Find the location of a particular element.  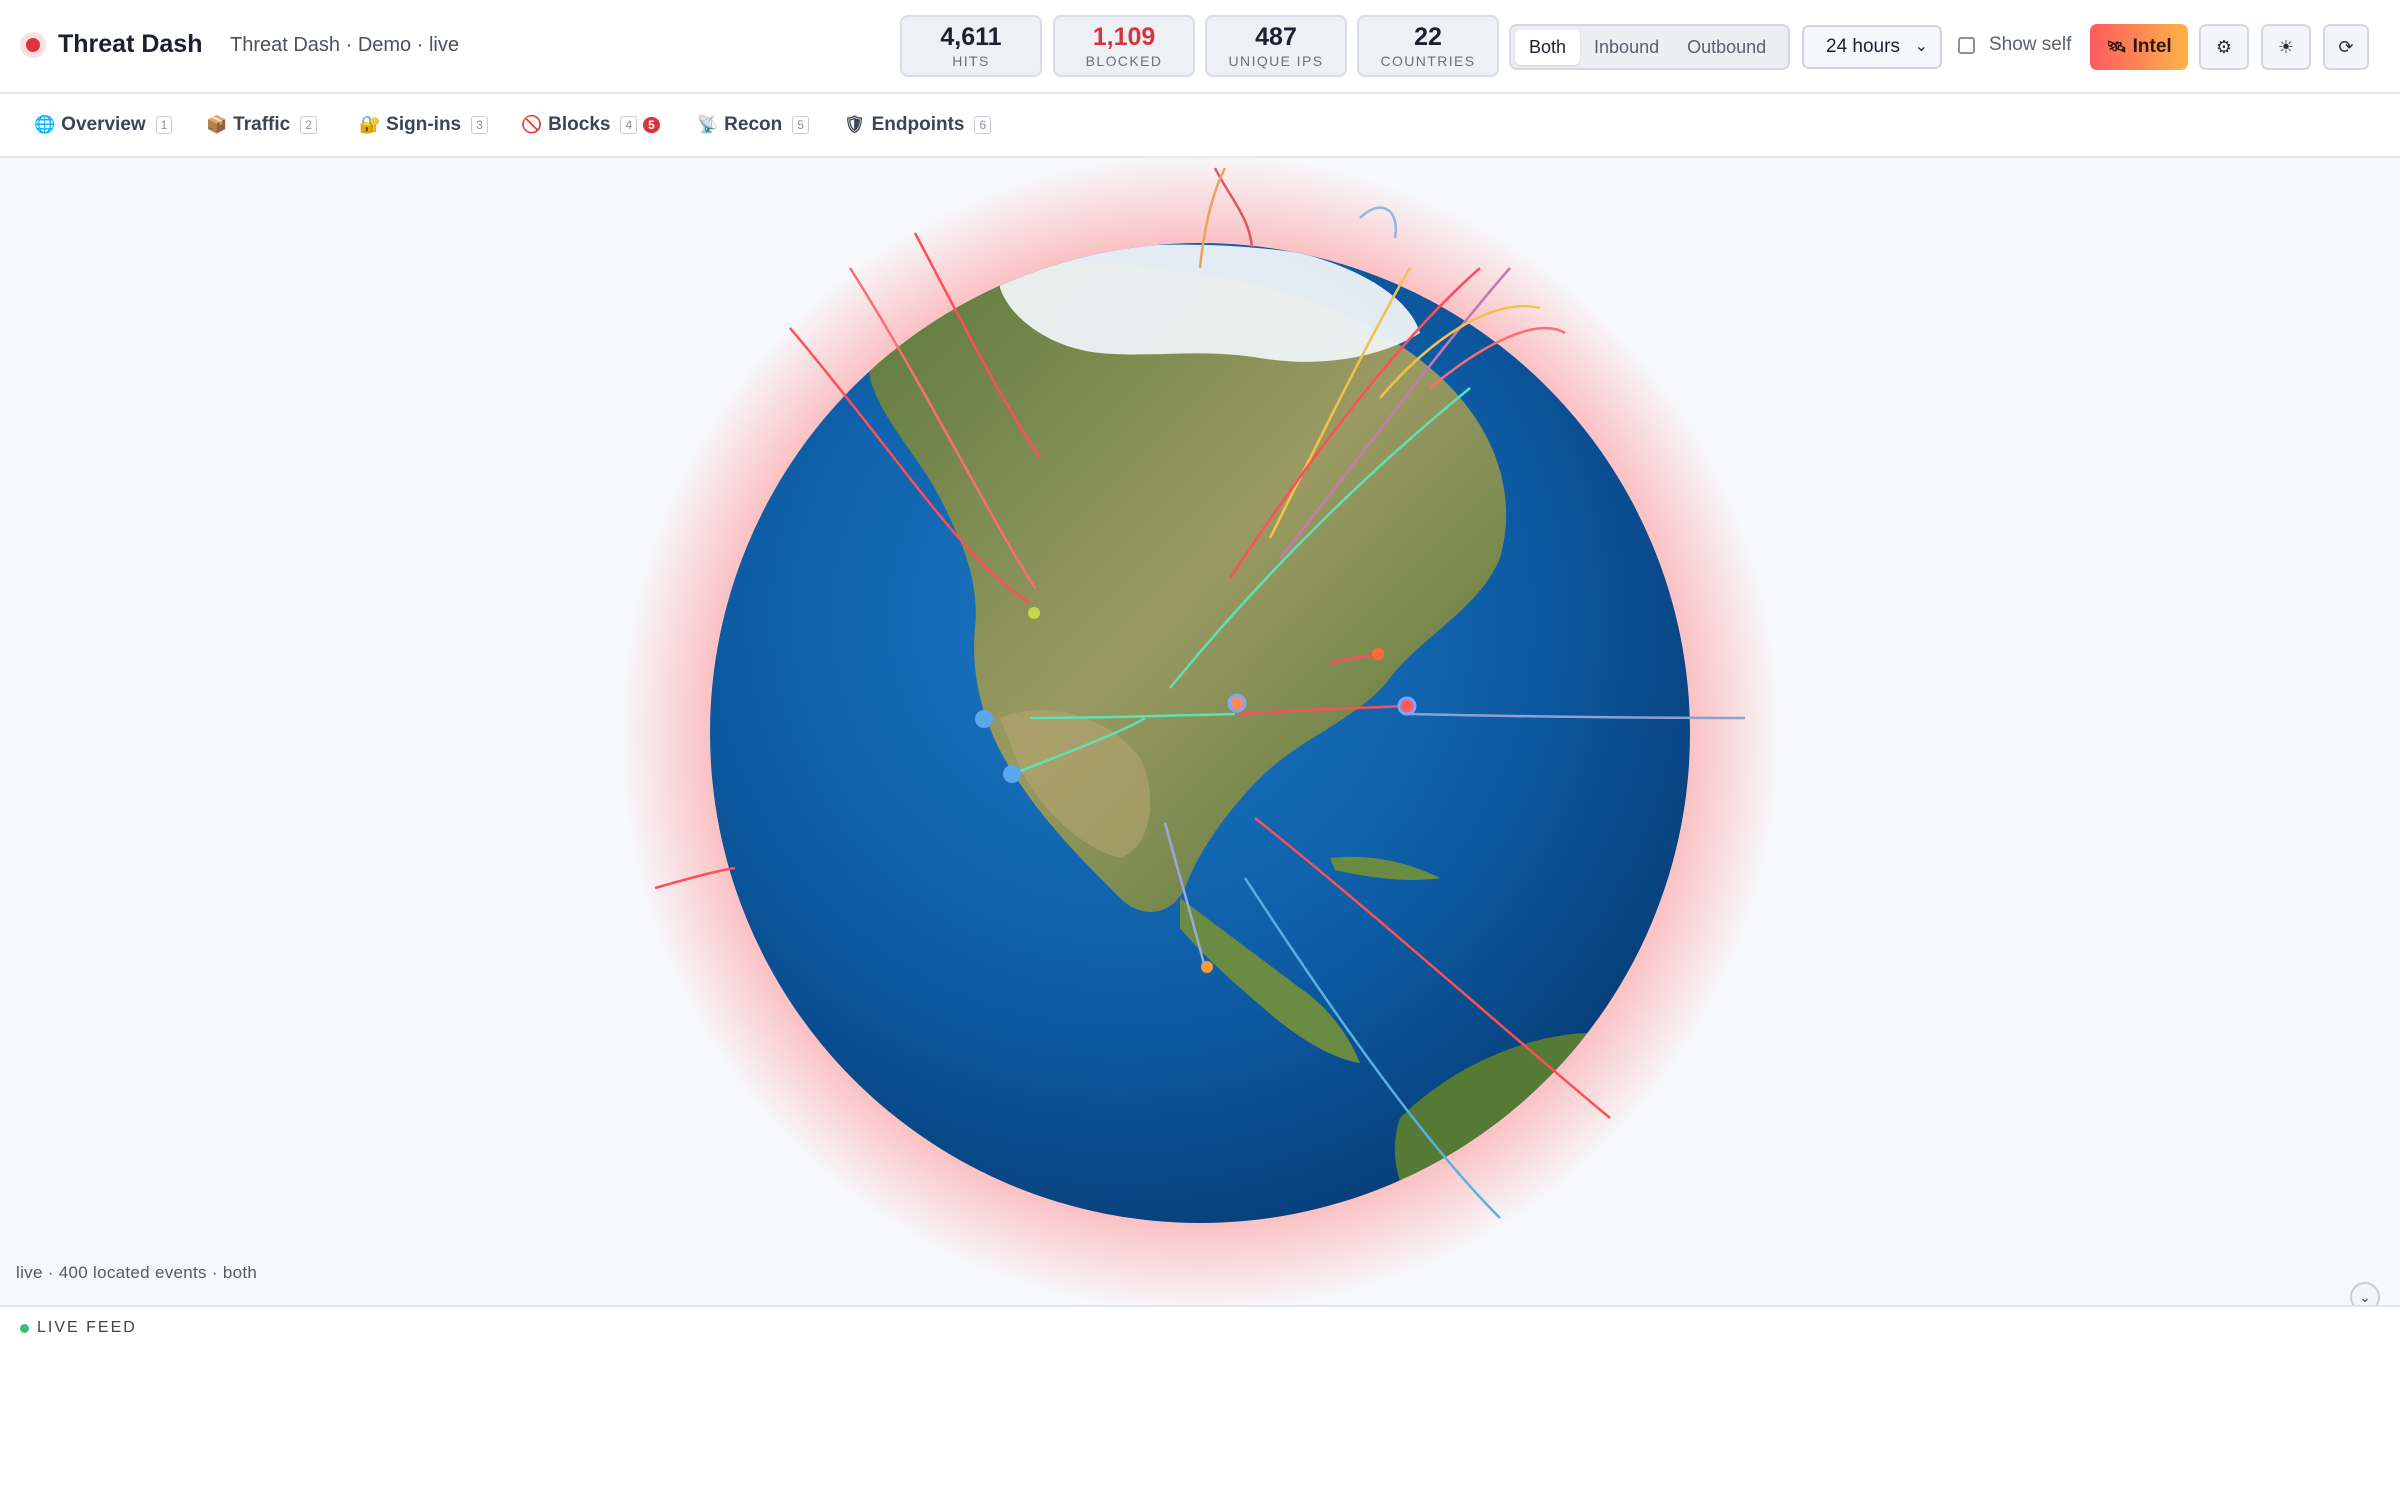

tab-sign-ins: 🔐 Sign-ins 3 is located at coordinates (423, 125).